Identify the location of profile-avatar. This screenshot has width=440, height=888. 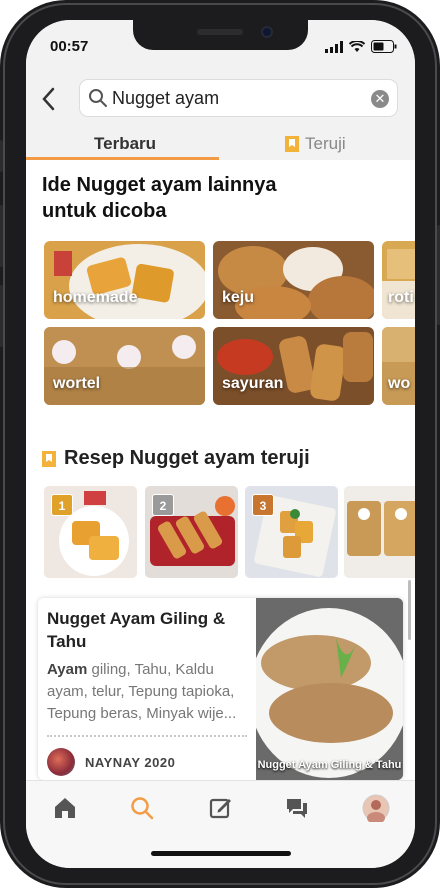
(376, 808).